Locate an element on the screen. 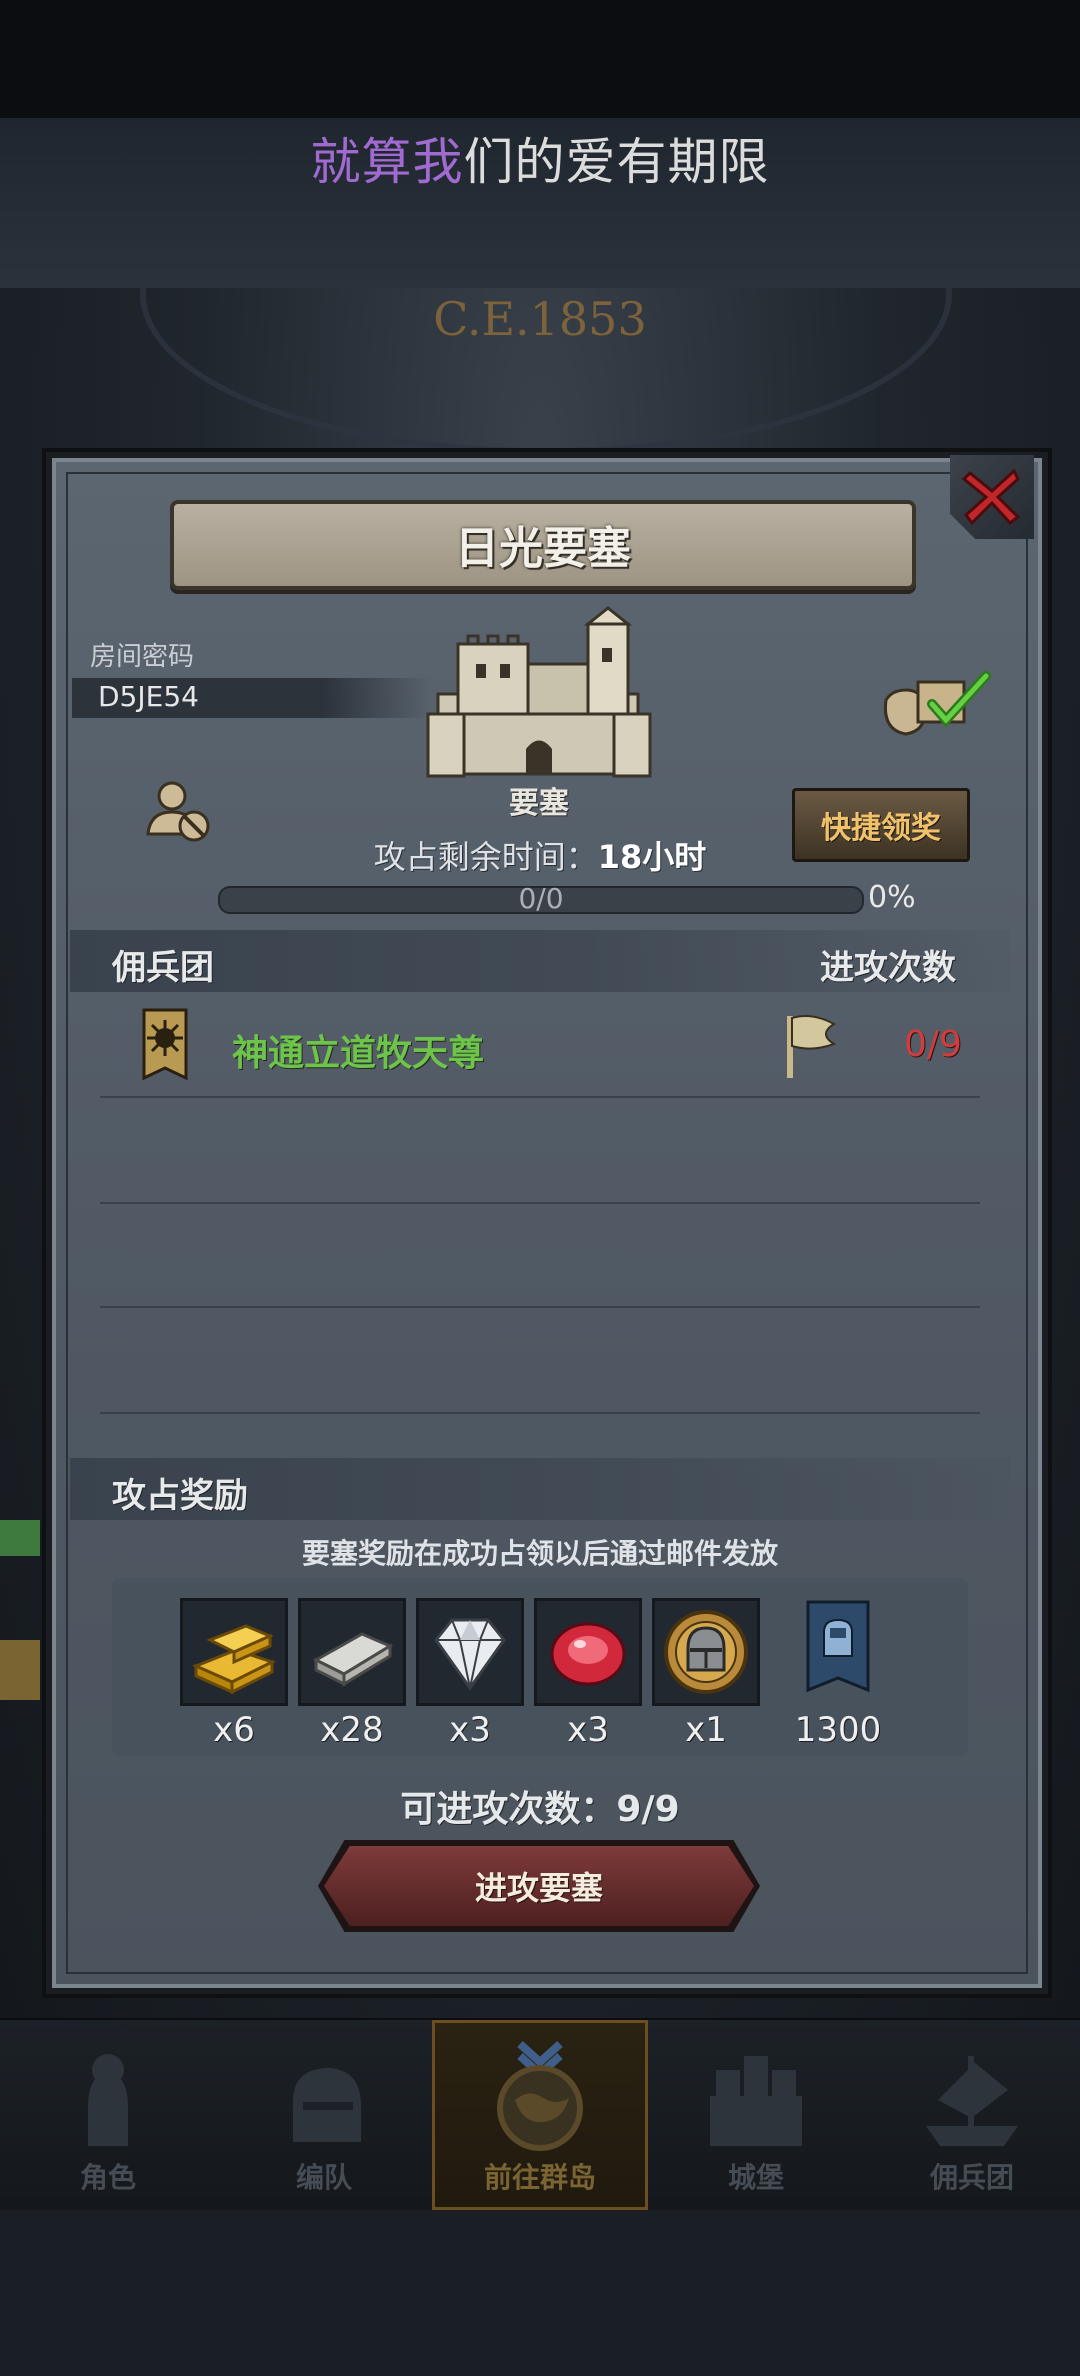  reward-slot-helmet is located at coordinates (706, 1652).